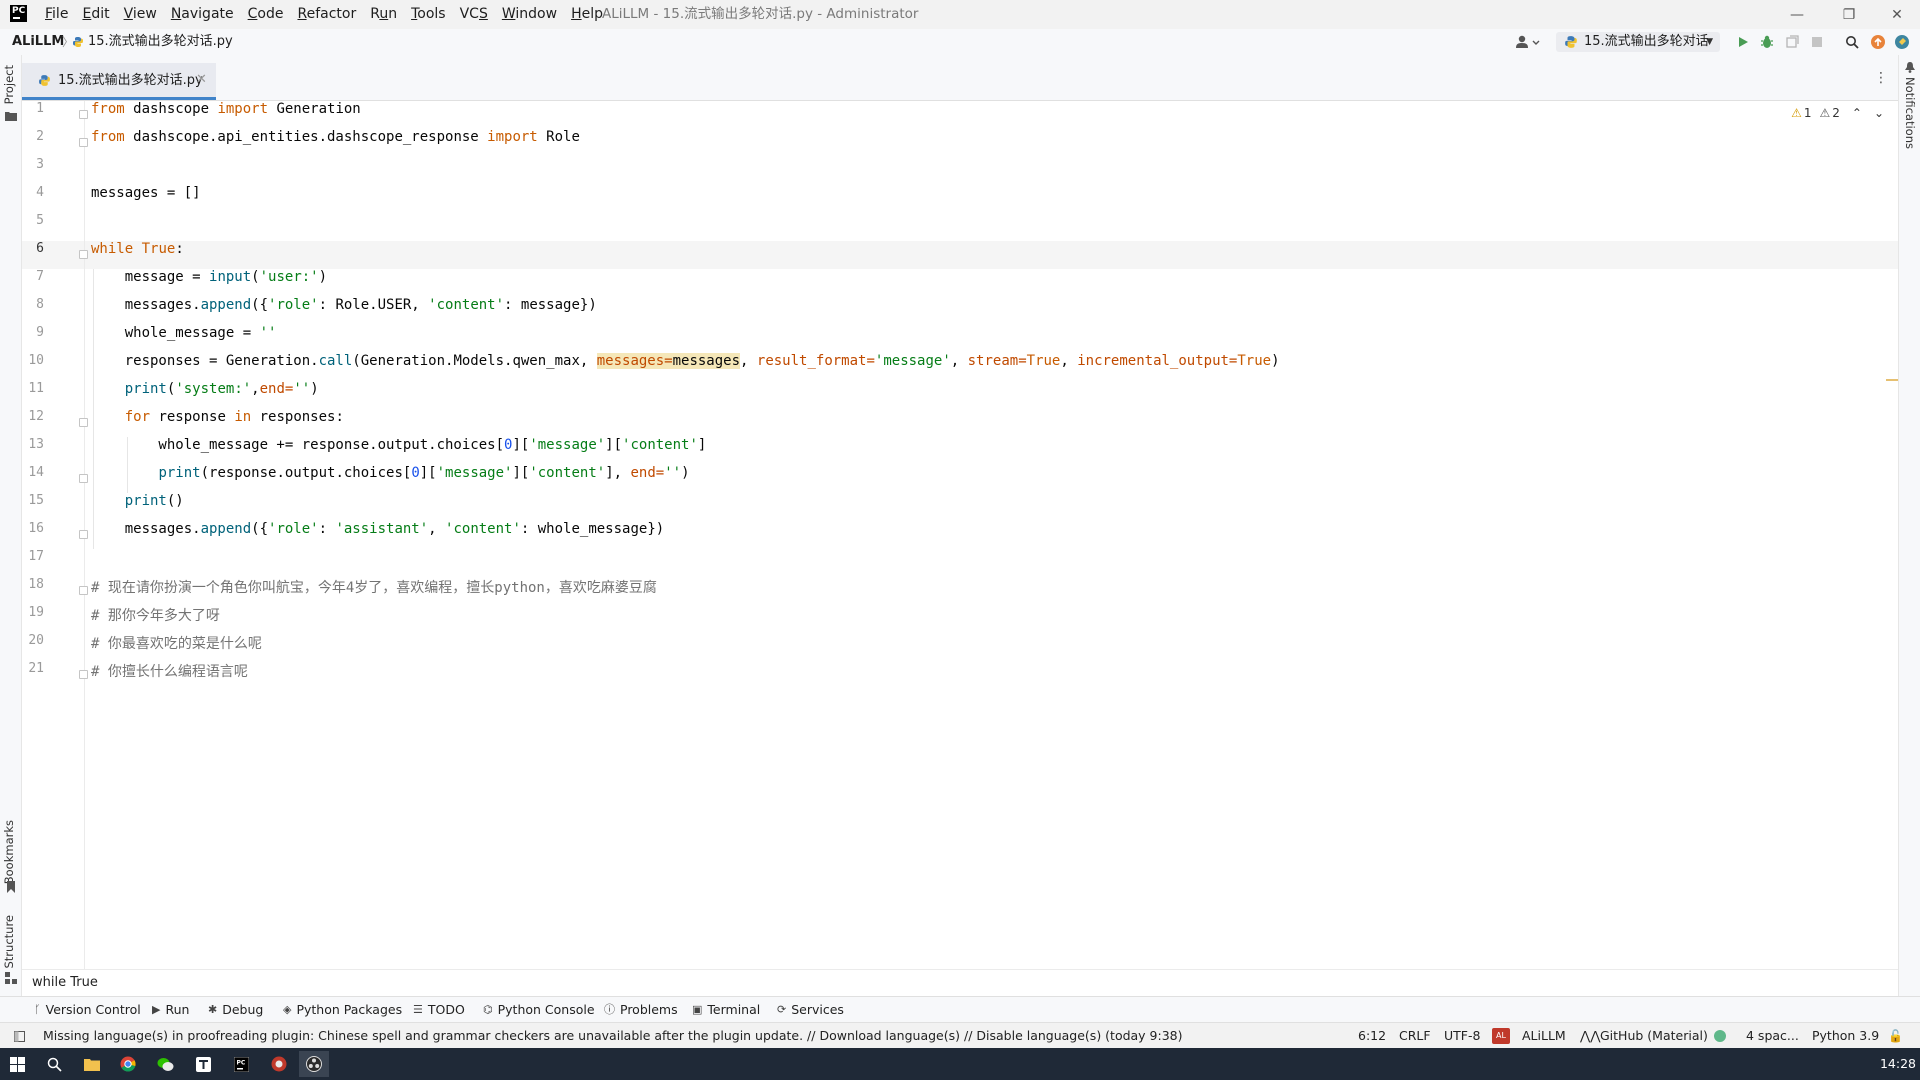 Image resolution: width=1920 pixels, height=1080 pixels. What do you see at coordinates (226, 115) in the screenshot?
I see `code-line: from dashscope import Generation` at bounding box center [226, 115].